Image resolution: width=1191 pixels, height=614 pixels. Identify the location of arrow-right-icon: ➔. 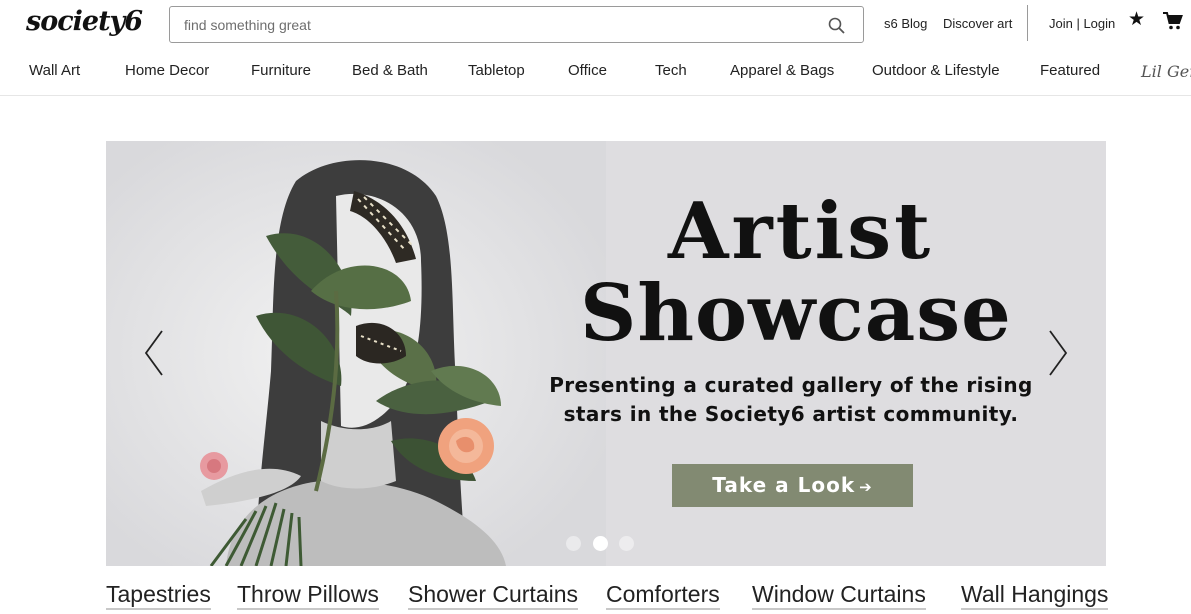
(866, 487).